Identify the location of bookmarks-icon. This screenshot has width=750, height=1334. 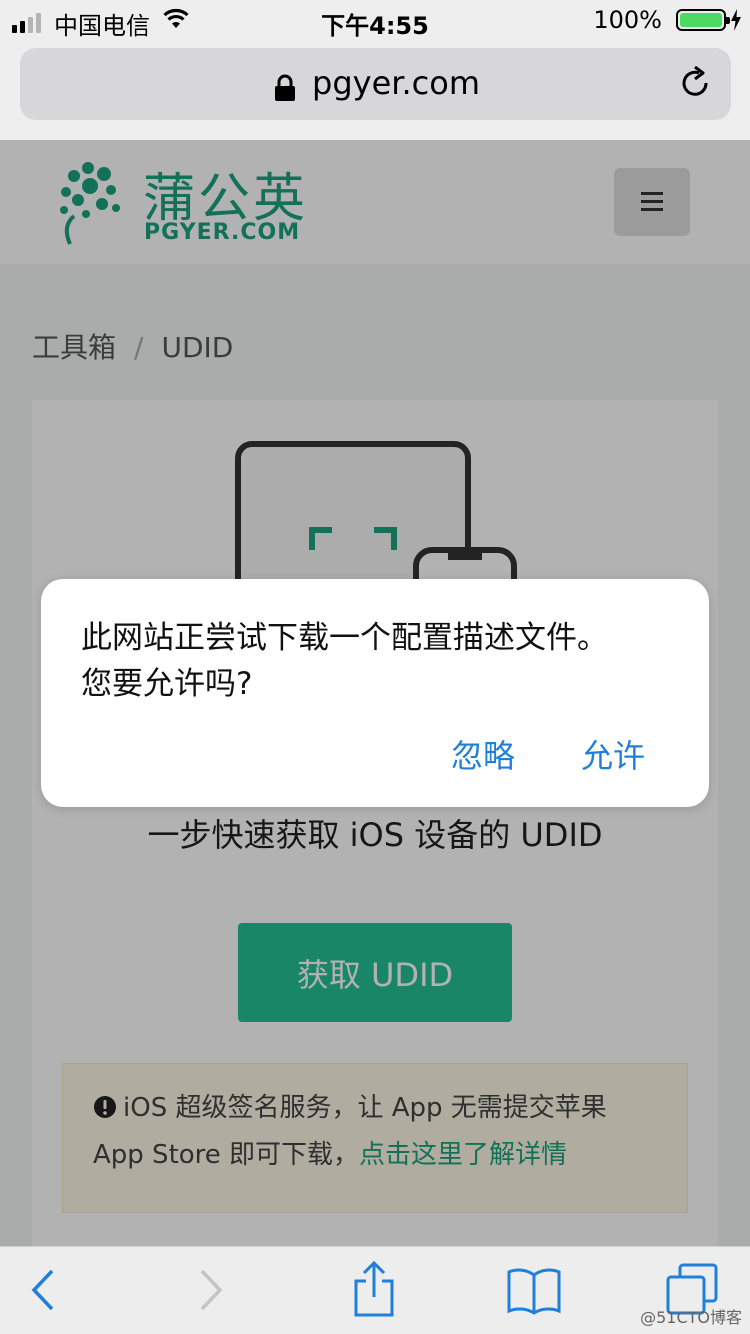
(534, 1293).